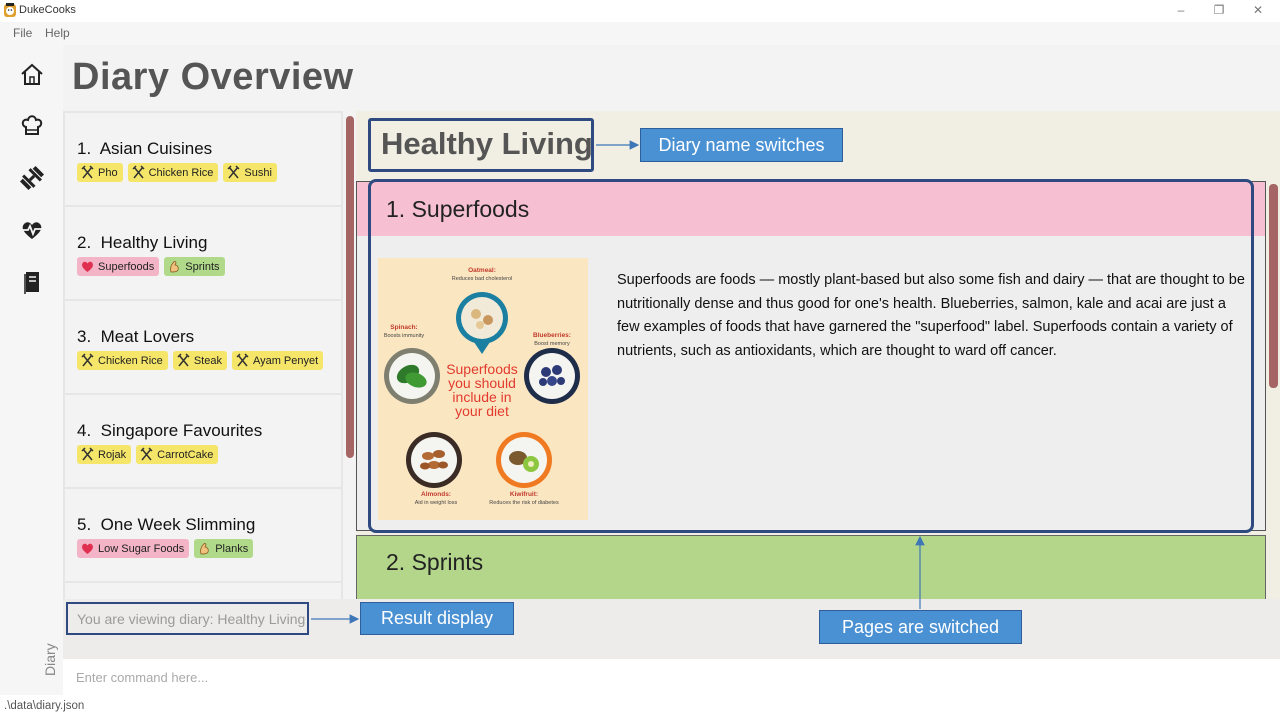 This screenshot has width=1280, height=720. Describe the element at coordinates (203, 591) in the screenshot. I see `list-item` at that location.